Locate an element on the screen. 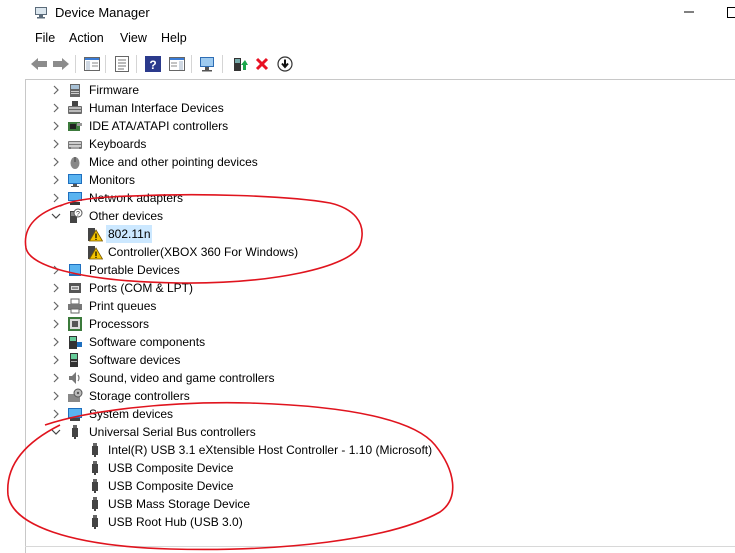 The width and height of the screenshot is (735, 553). tree-item-label: Portable Devices is located at coordinates (134, 270).